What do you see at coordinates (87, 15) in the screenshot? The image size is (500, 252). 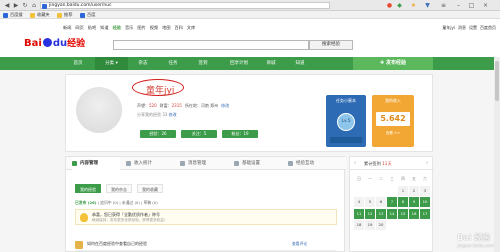 I see `bookmark-item: 百度` at bounding box center [87, 15].